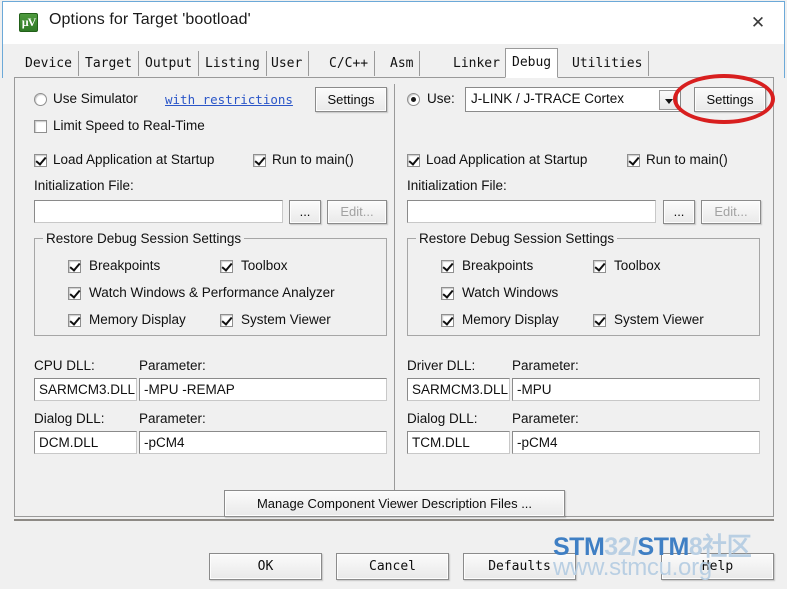  What do you see at coordinates (172, 365) in the screenshot?
I see `cpu-parameter-label: Parameter:` at bounding box center [172, 365].